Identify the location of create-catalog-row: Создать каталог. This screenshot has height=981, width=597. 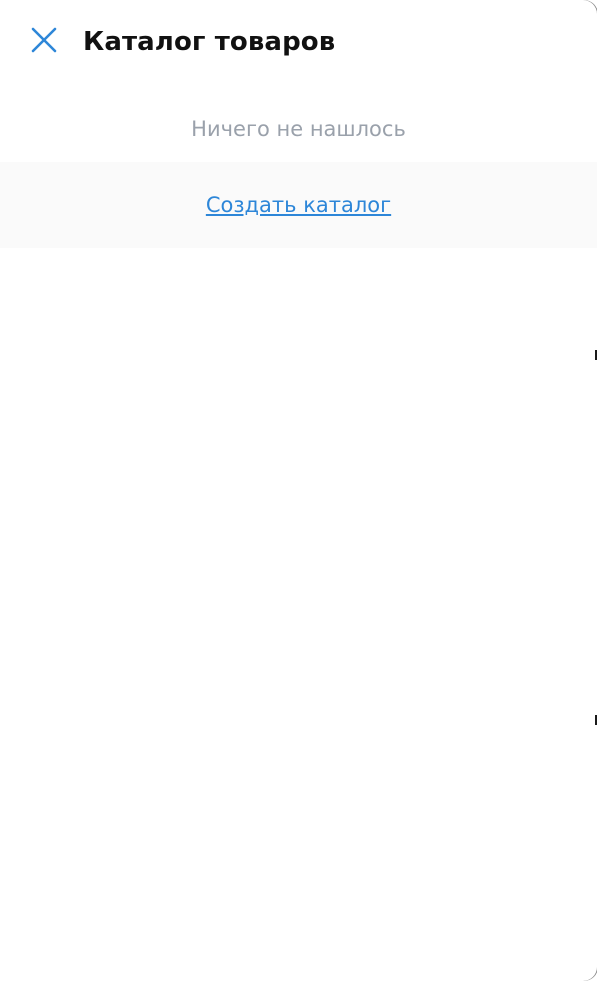
(298, 205).